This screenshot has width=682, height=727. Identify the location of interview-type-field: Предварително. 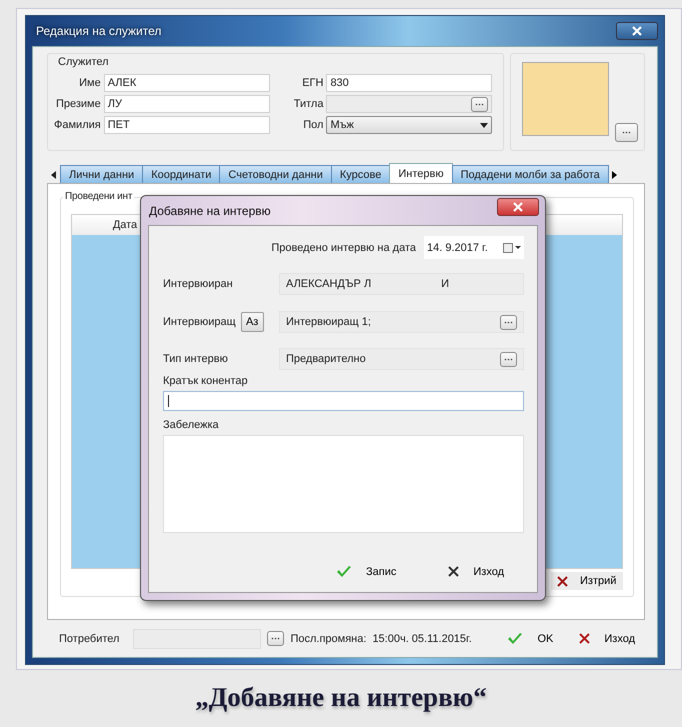
(401, 359).